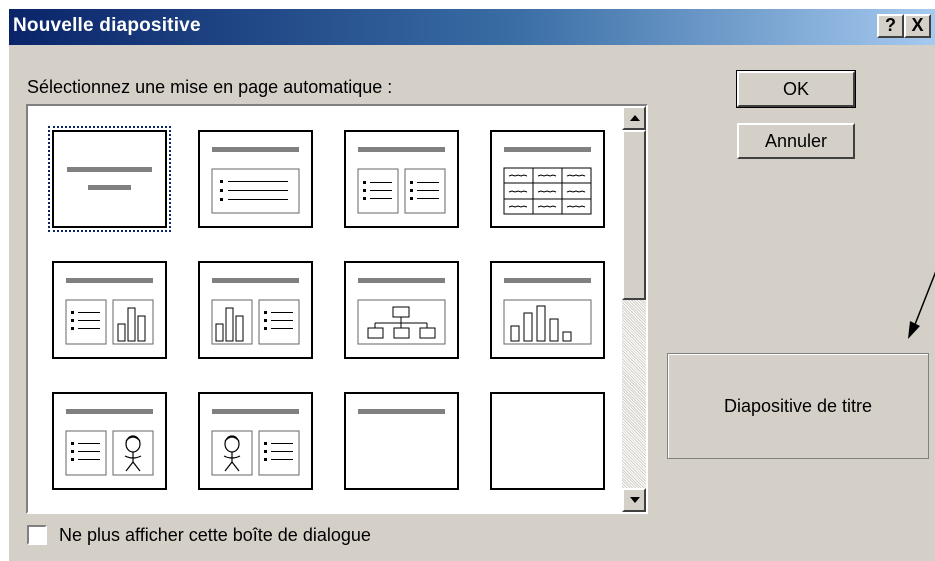 Image resolution: width=935 pixels, height=561 pixels. What do you see at coordinates (215, 535) in the screenshot?
I see `dont-show-again-label: Ne plus afficher cette boîte de dialogue` at bounding box center [215, 535].